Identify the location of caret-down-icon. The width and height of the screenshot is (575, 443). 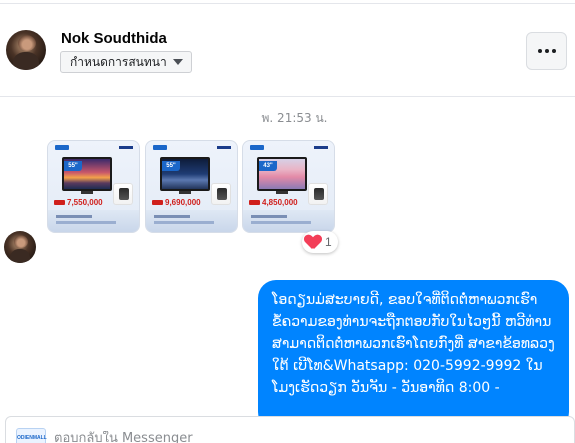
(177, 62).